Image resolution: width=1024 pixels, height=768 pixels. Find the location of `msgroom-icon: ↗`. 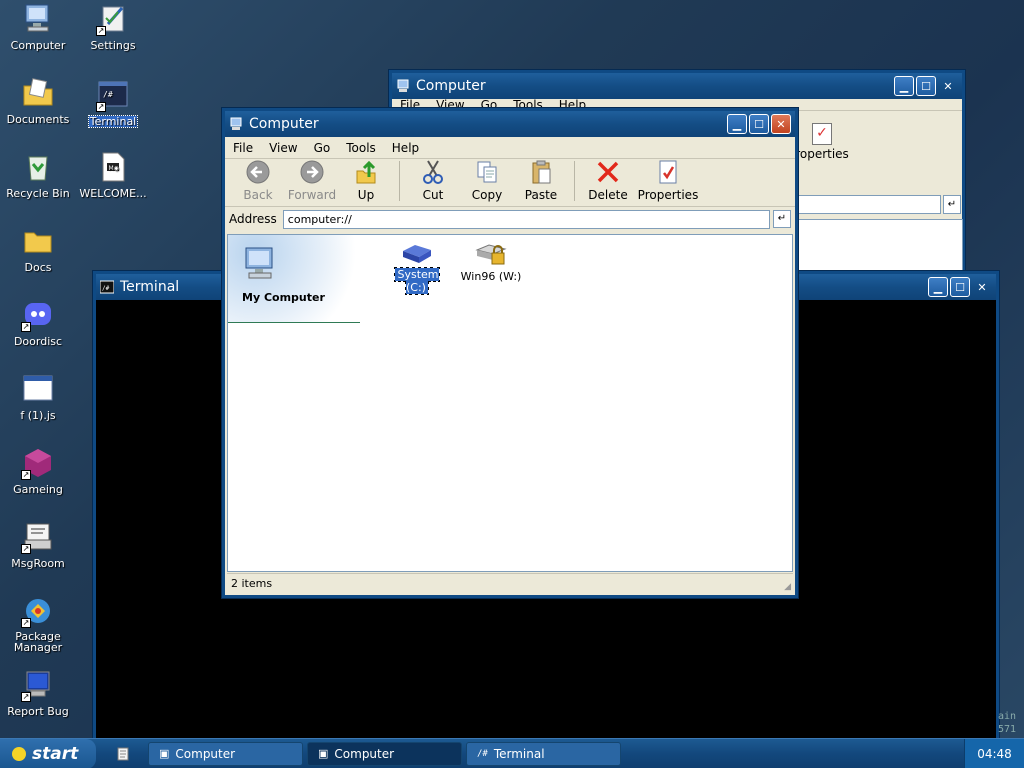

msgroom-icon: ↗ is located at coordinates (38, 537).